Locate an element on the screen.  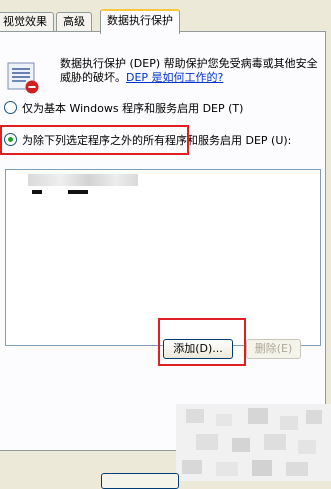
tab-bar: 视觉效果 高级 数据执行保护 is located at coordinates (165, 17).